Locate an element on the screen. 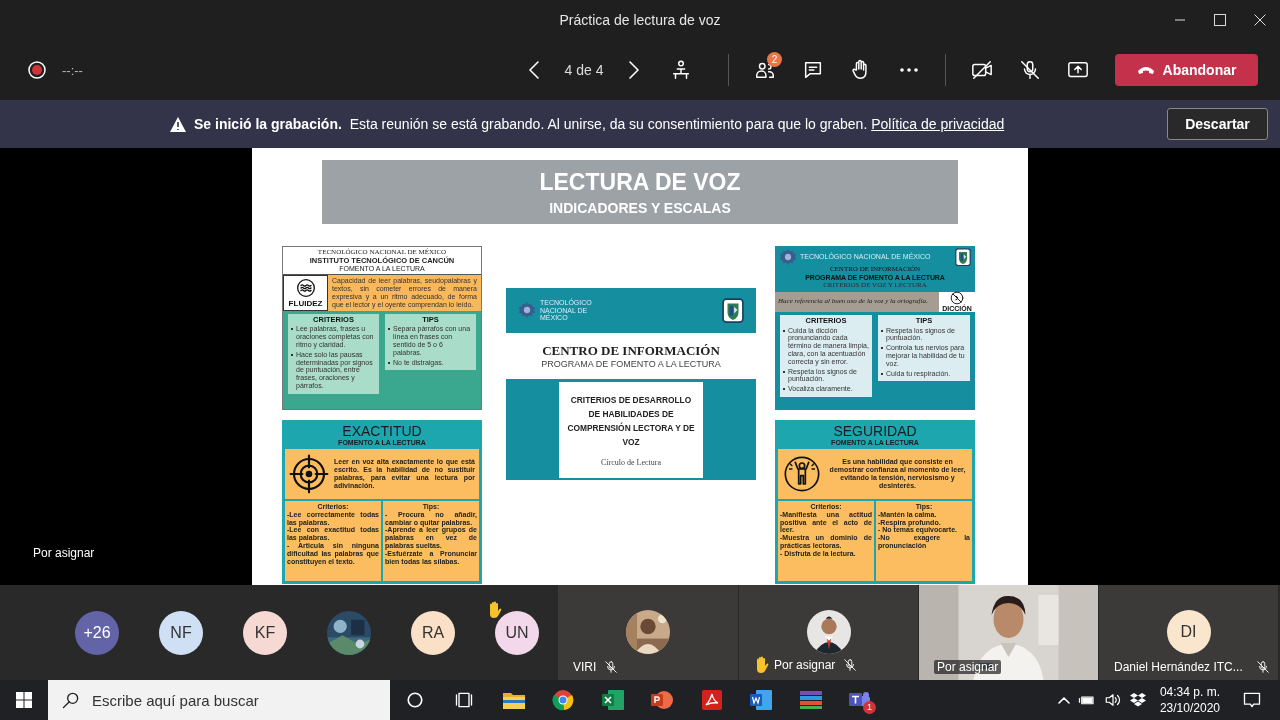 The image size is (1280, 720). presentation-icon is located at coordinates (662, 700).